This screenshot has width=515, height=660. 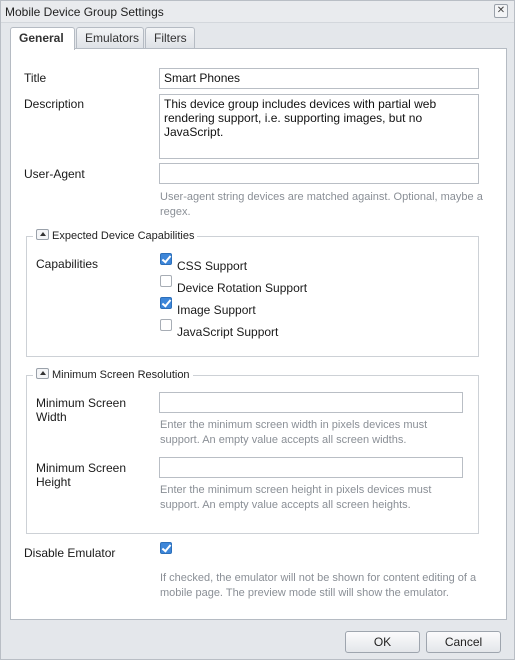 I want to click on capabilities-label: Capabilities, so click(x=67, y=264).